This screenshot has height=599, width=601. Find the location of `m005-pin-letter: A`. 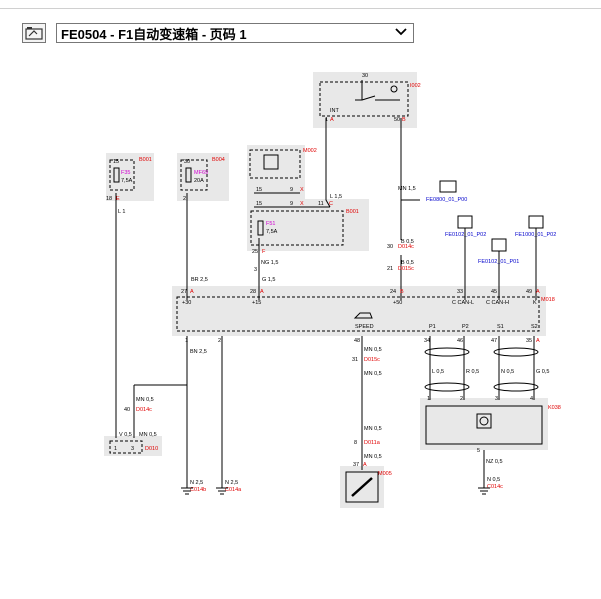

m005-pin-letter: A is located at coordinates (365, 465).